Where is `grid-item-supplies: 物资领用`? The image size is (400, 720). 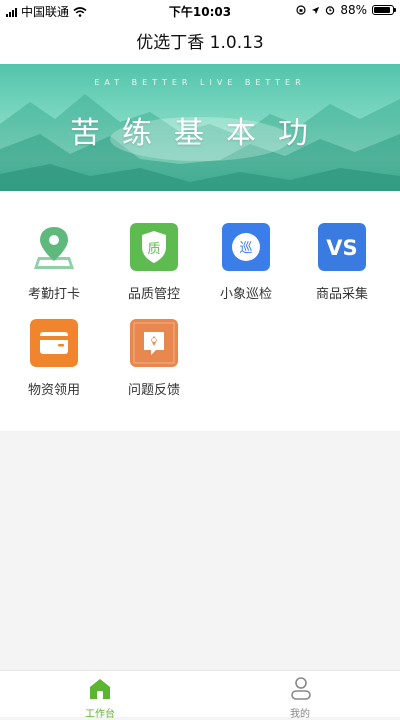
grid-item-supplies: 物资领用 is located at coordinates (54, 342).